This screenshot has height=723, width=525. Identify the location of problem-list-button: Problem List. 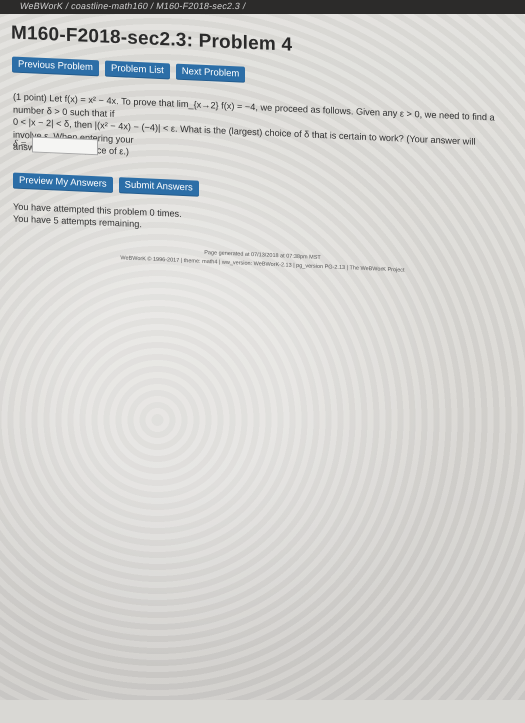
(137, 70).